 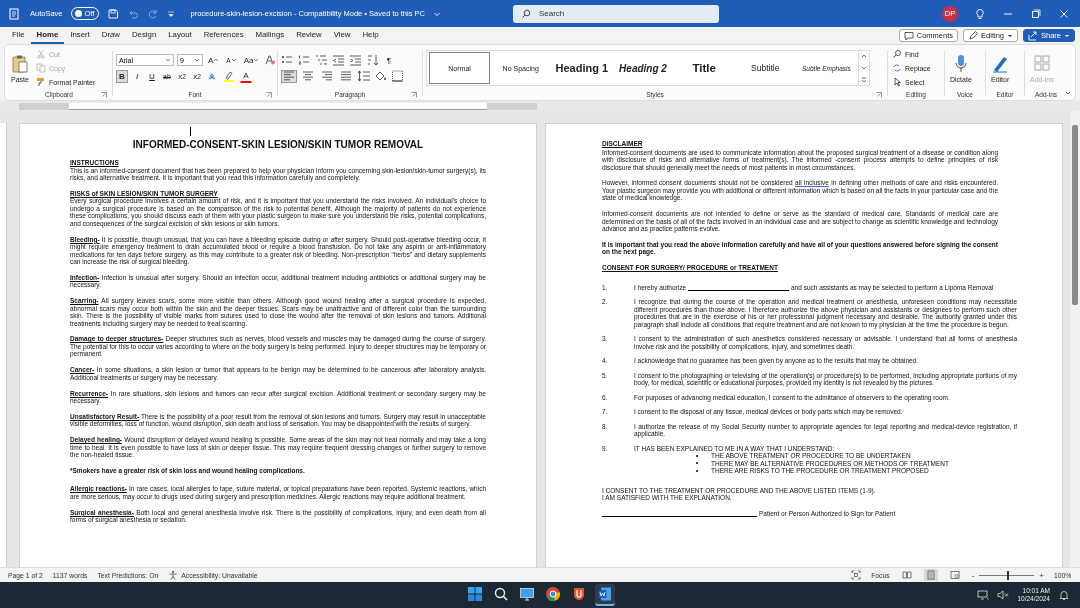 I want to click on search-field: Search, so click(x=615, y=13).